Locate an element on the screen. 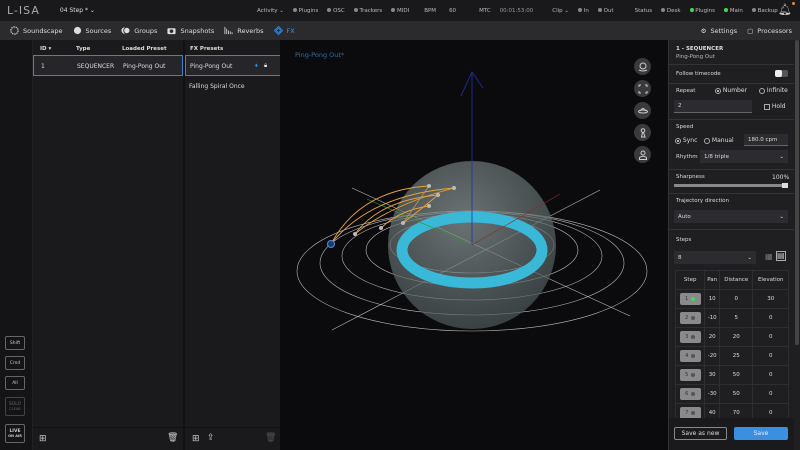  source-point is located at coordinates (331, 244).